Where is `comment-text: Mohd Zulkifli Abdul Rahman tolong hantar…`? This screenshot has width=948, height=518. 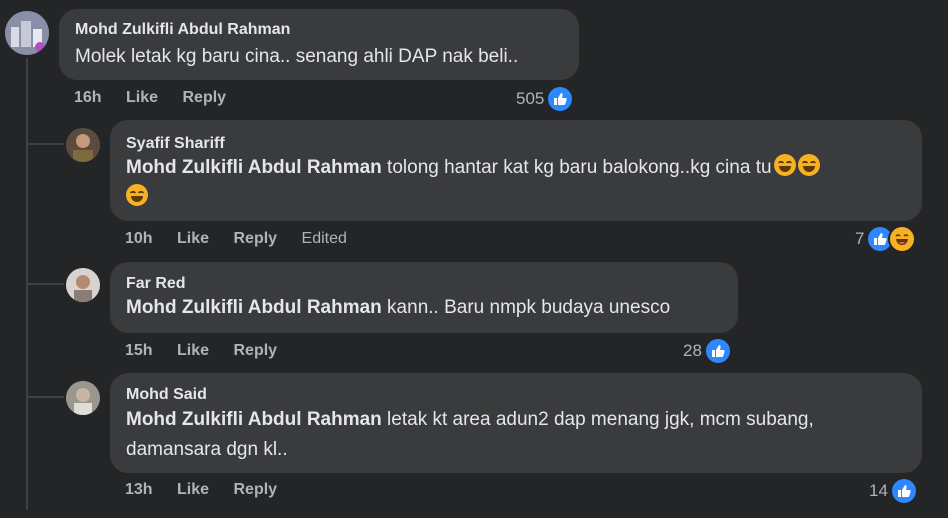
comment-text: Mohd Zulkifli Abdul Rahman tolong hantar… is located at coordinates (516, 183).